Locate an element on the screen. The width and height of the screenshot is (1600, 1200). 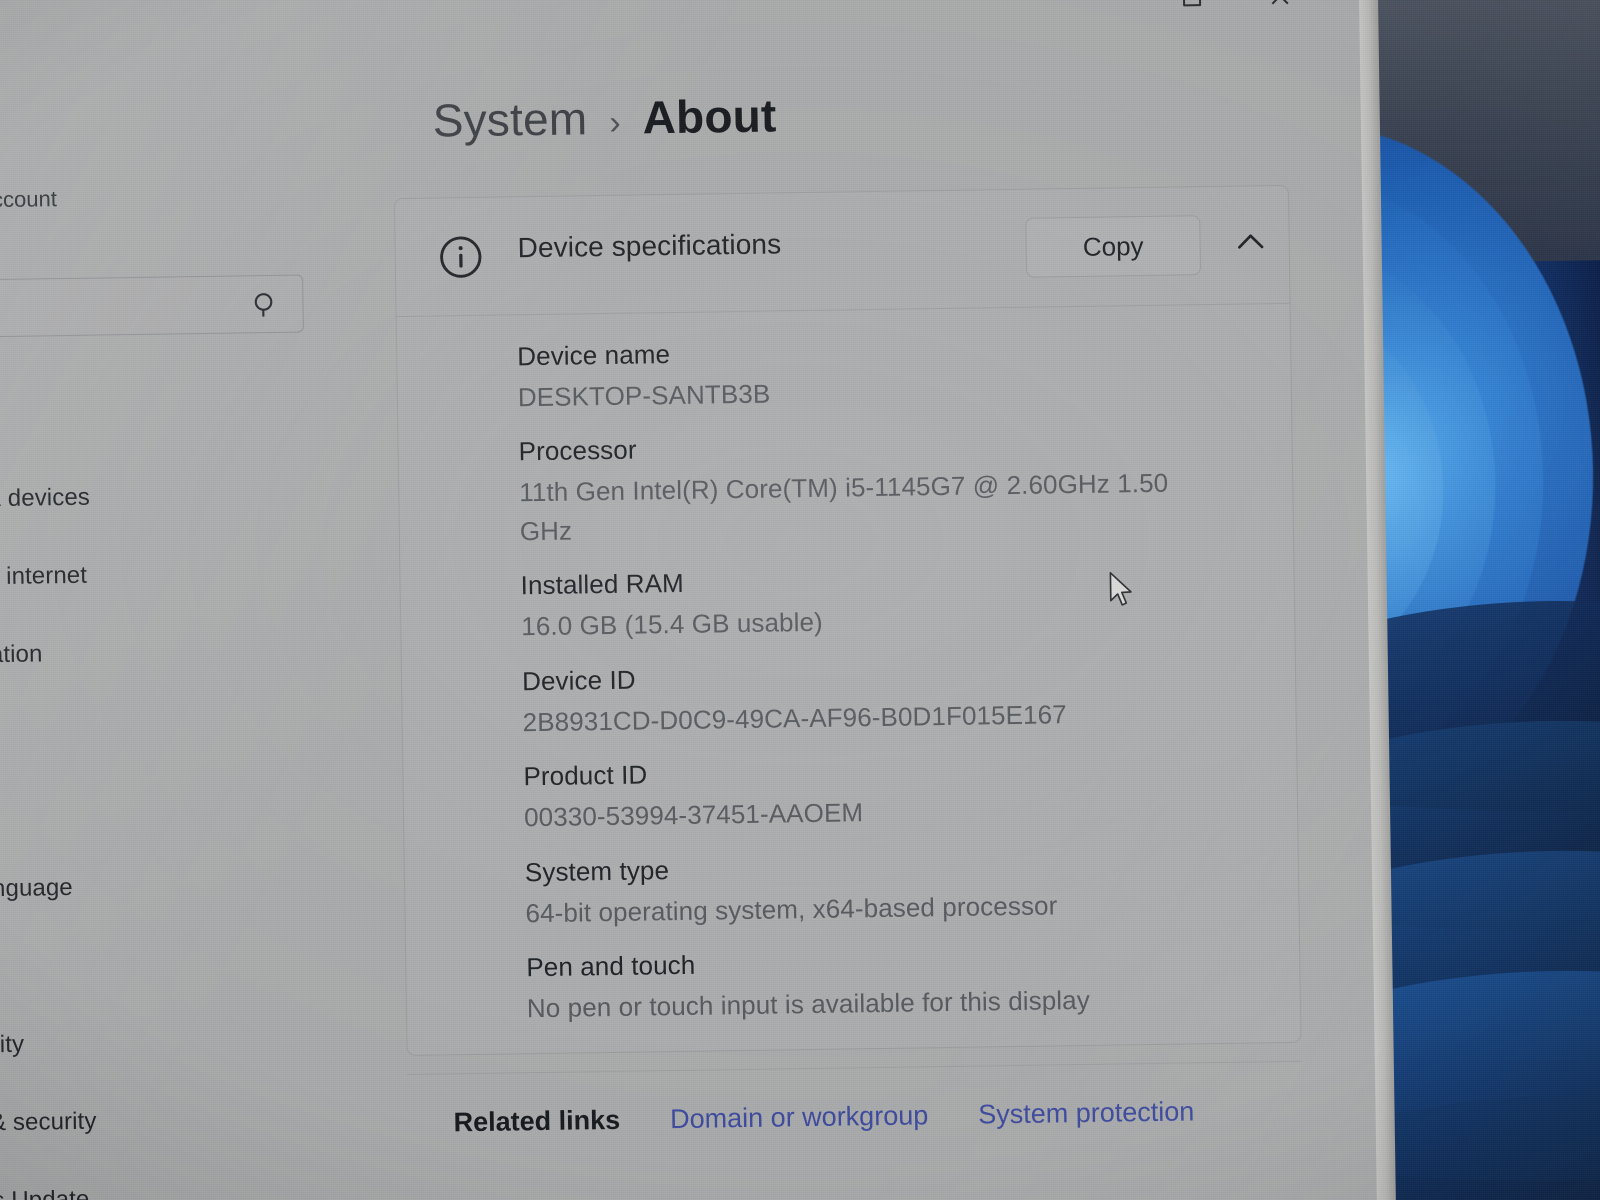
account-type: Local Account is located at coordinates (29, 199).